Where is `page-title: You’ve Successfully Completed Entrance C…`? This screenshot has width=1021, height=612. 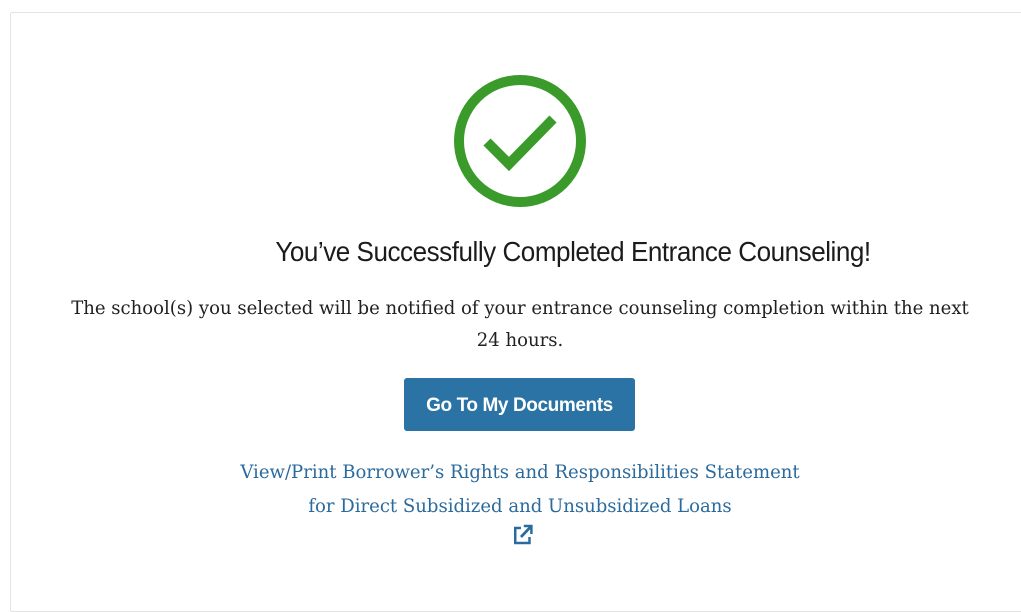 page-title: You’ve Successfully Completed Entrance C… is located at coordinates (573, 251).